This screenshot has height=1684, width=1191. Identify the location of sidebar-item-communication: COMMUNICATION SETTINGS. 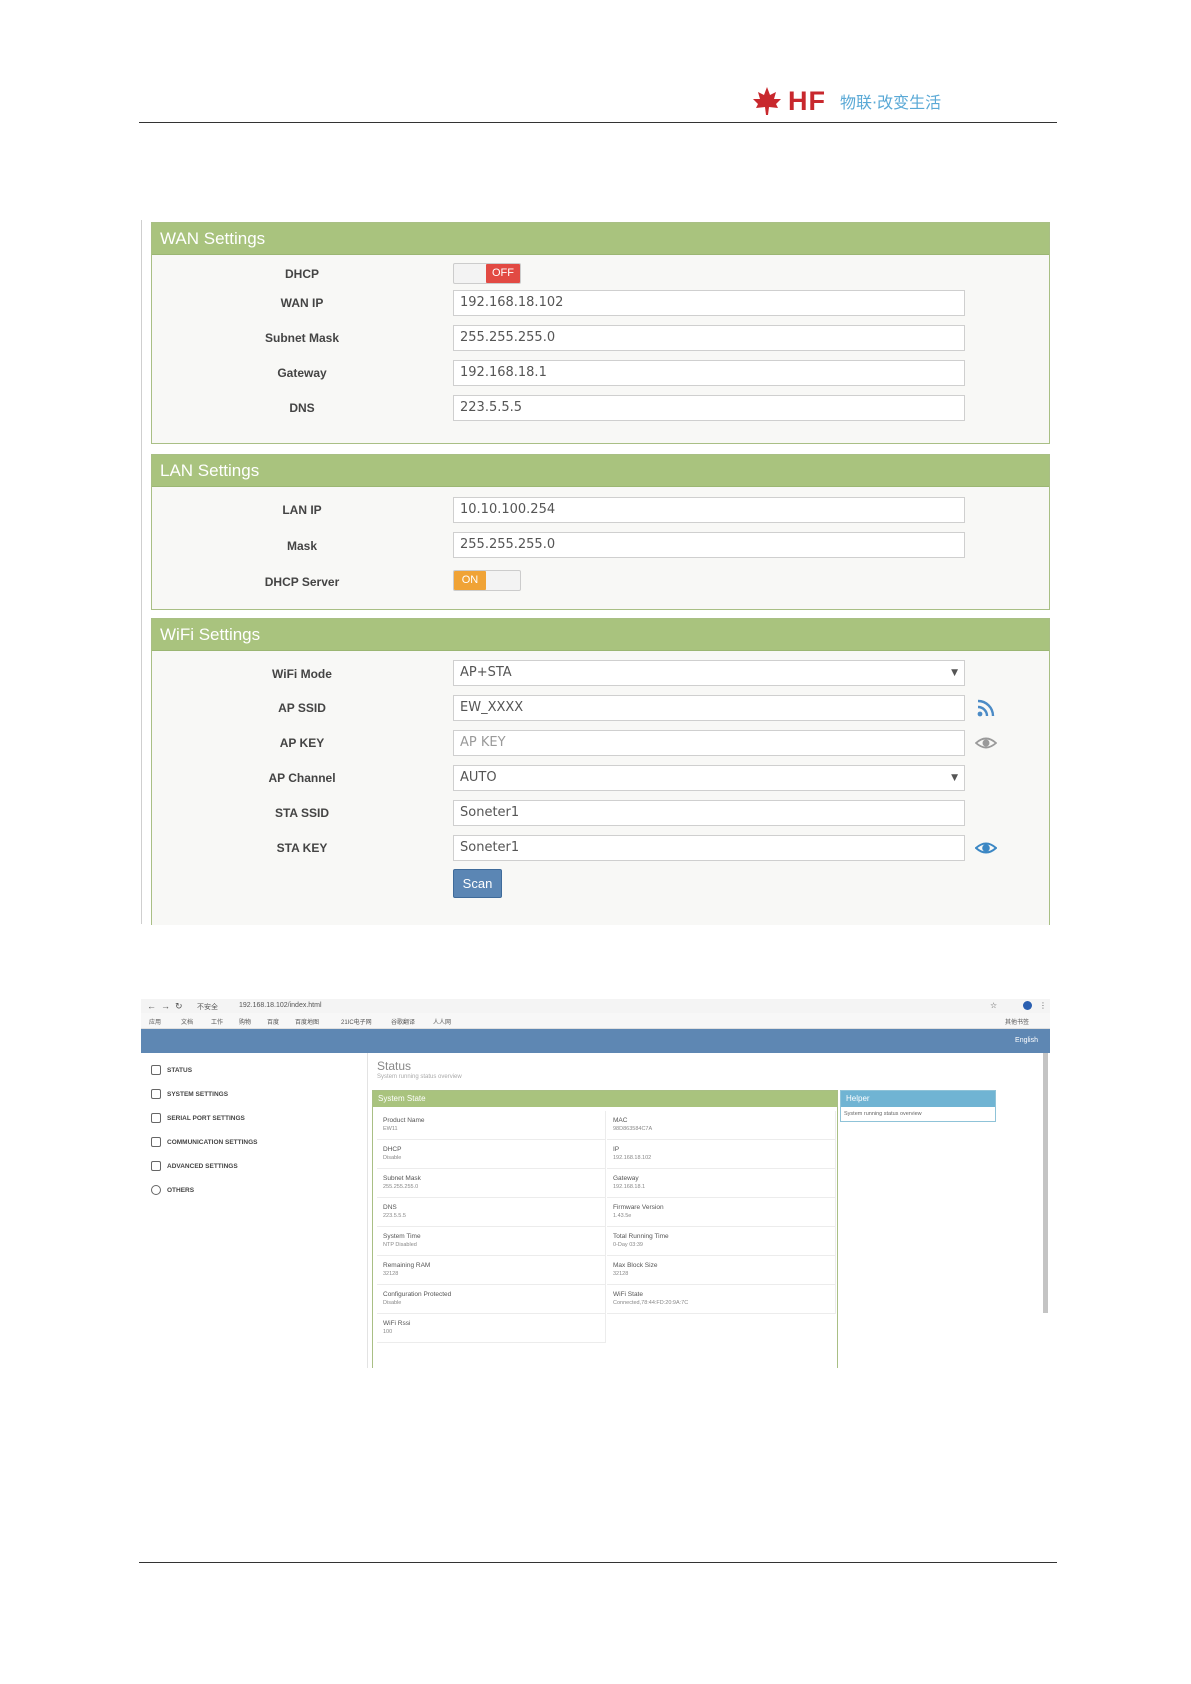
(204, 1142).